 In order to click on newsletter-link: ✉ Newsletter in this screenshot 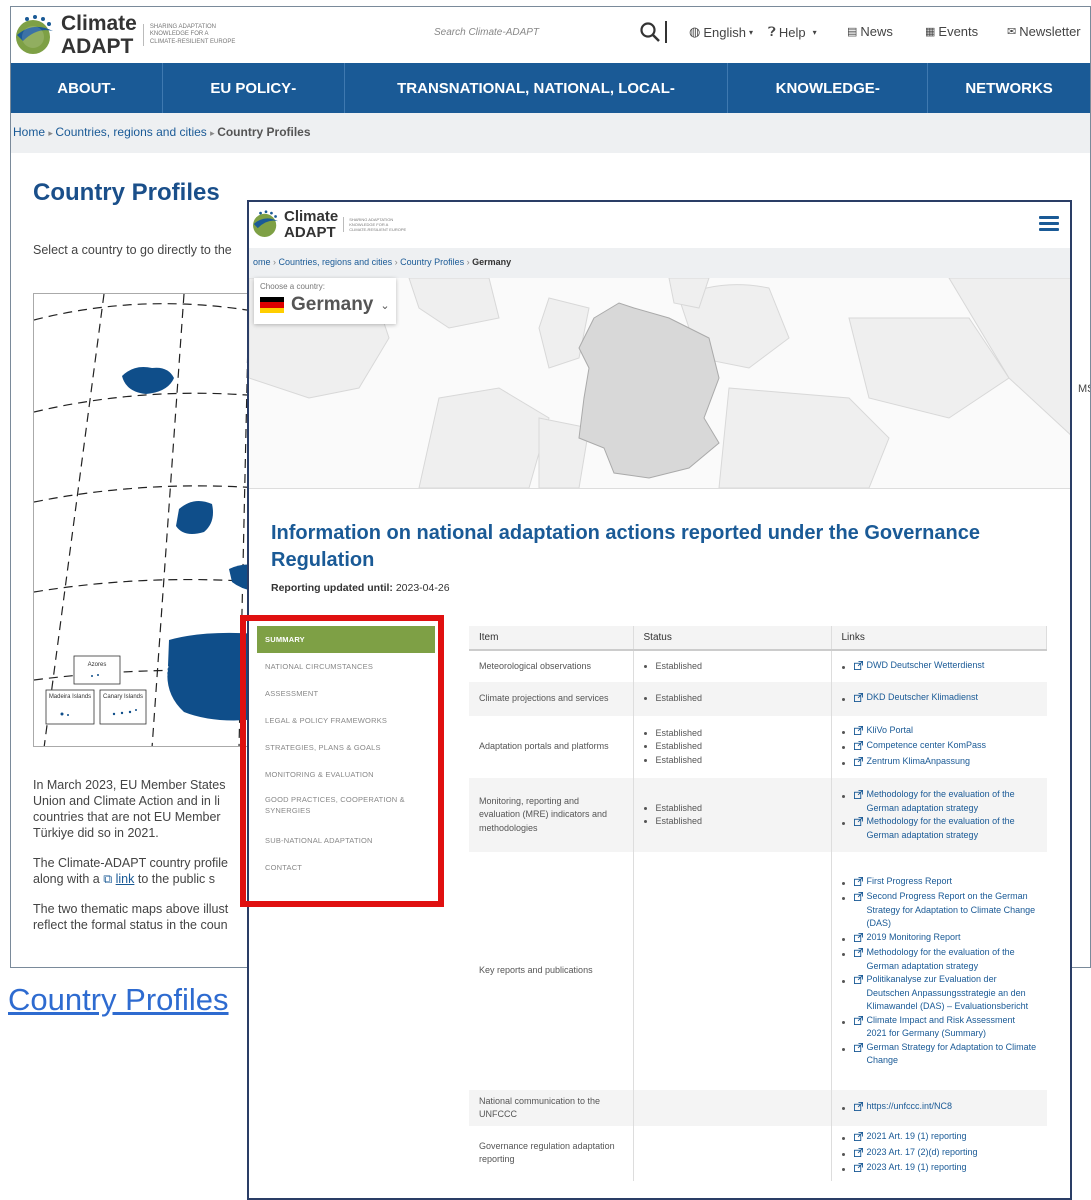, I will do `click(1044, 31)`.